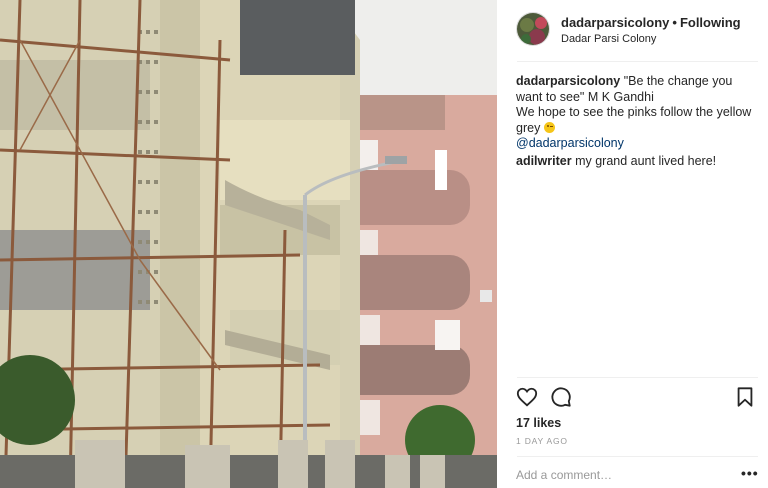  What do you see at coordinates (637, 456) in the screenshot?
I see `add-comment-divider` at bounding box center [637, 456].